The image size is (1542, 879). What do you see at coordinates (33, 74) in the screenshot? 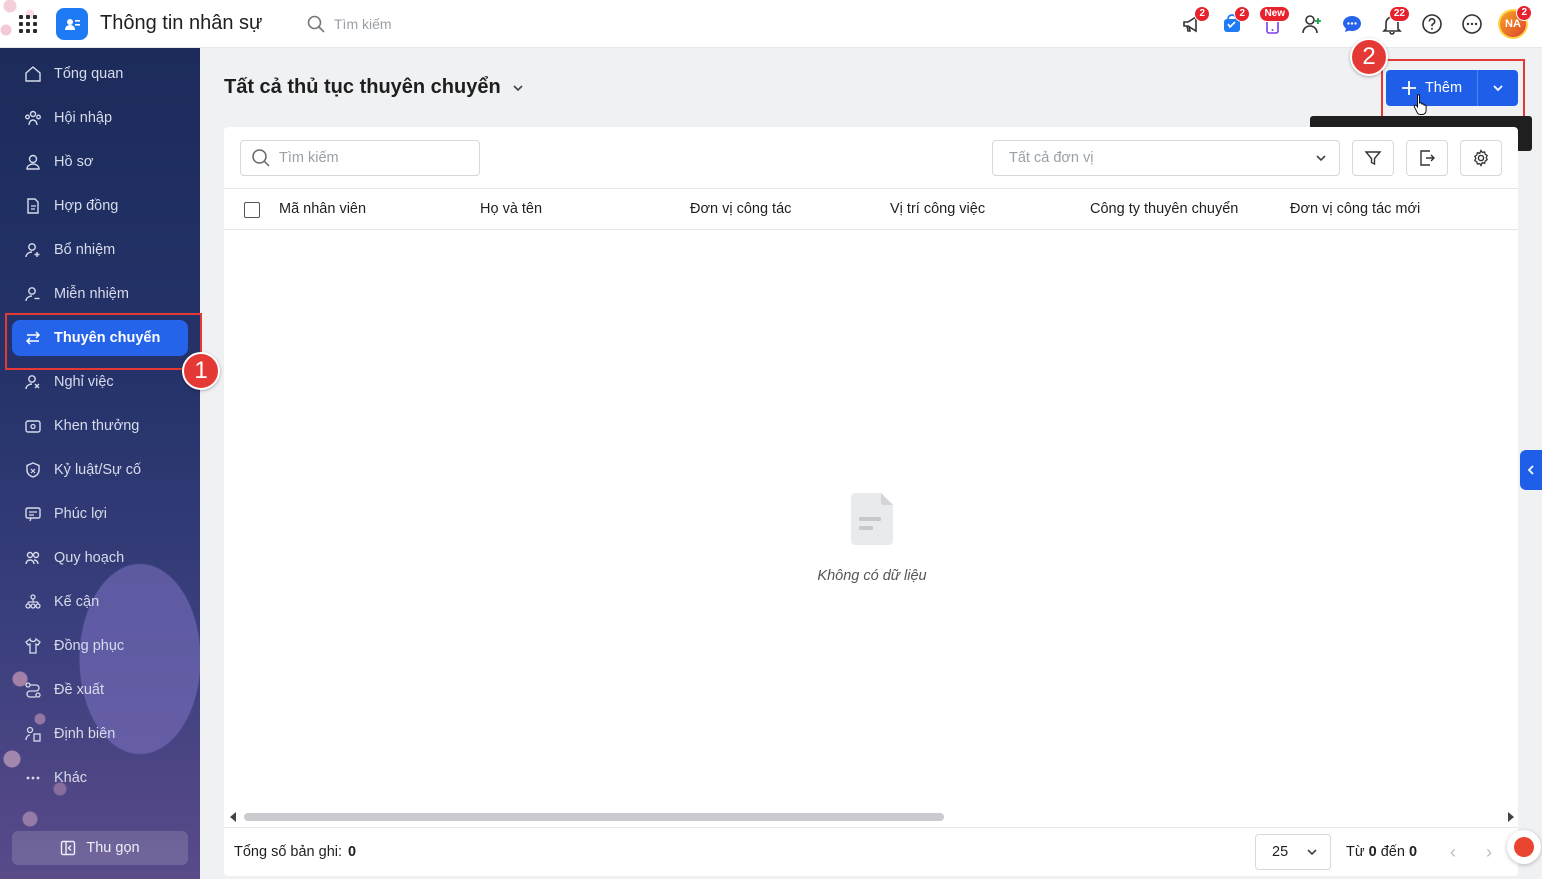
I see `home-icon` at bounding box center [33, 74].